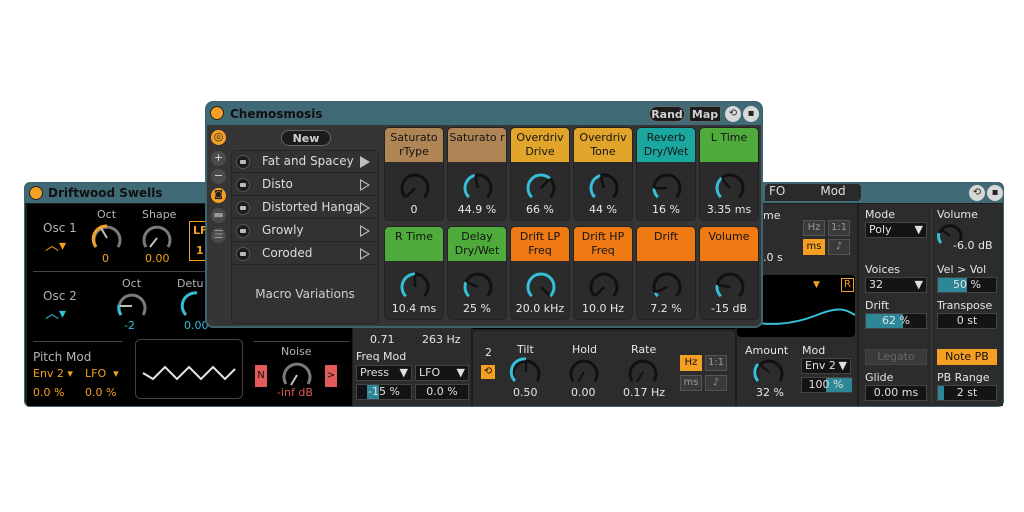 The height and width of the screenshot is (512, 1024). What do you see at coordinates (488, 372) in the screenshot?
I see `lfo-retrigger-button: ⟲` at bounding box center [488, 372].